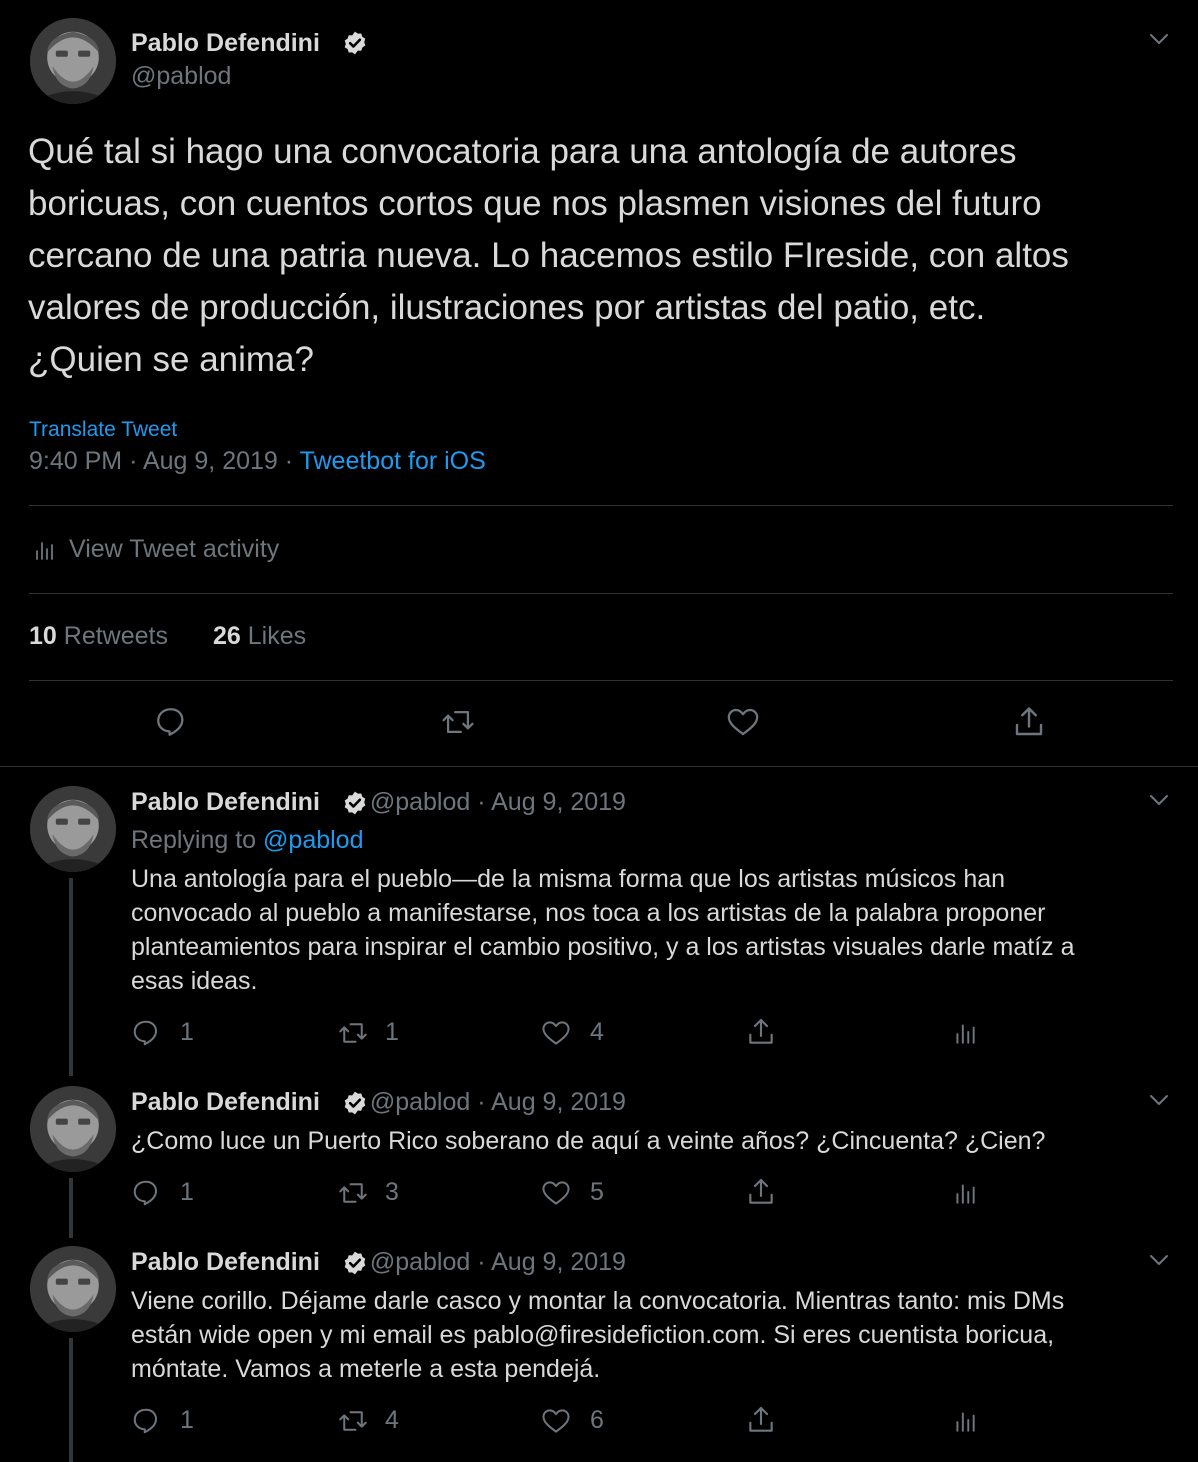 The image size is (1198, 1462). I want to click on tweet-timestamp-row: 9:40 PM · Aug 9, 2019 · Tweetbot for iOS, so click(257, 461).